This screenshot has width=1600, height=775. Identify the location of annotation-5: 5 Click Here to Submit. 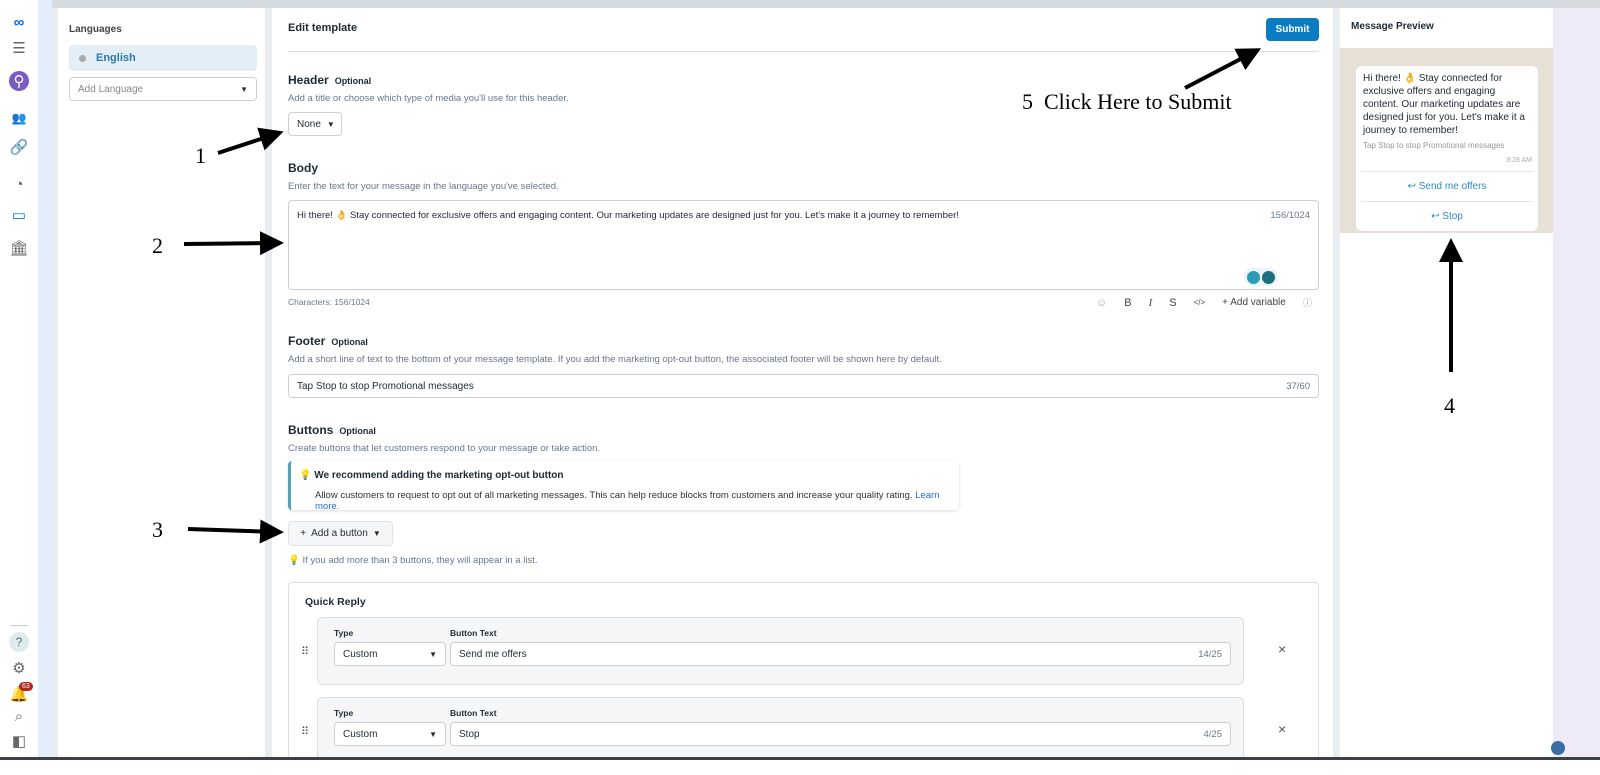
(1127, 101).